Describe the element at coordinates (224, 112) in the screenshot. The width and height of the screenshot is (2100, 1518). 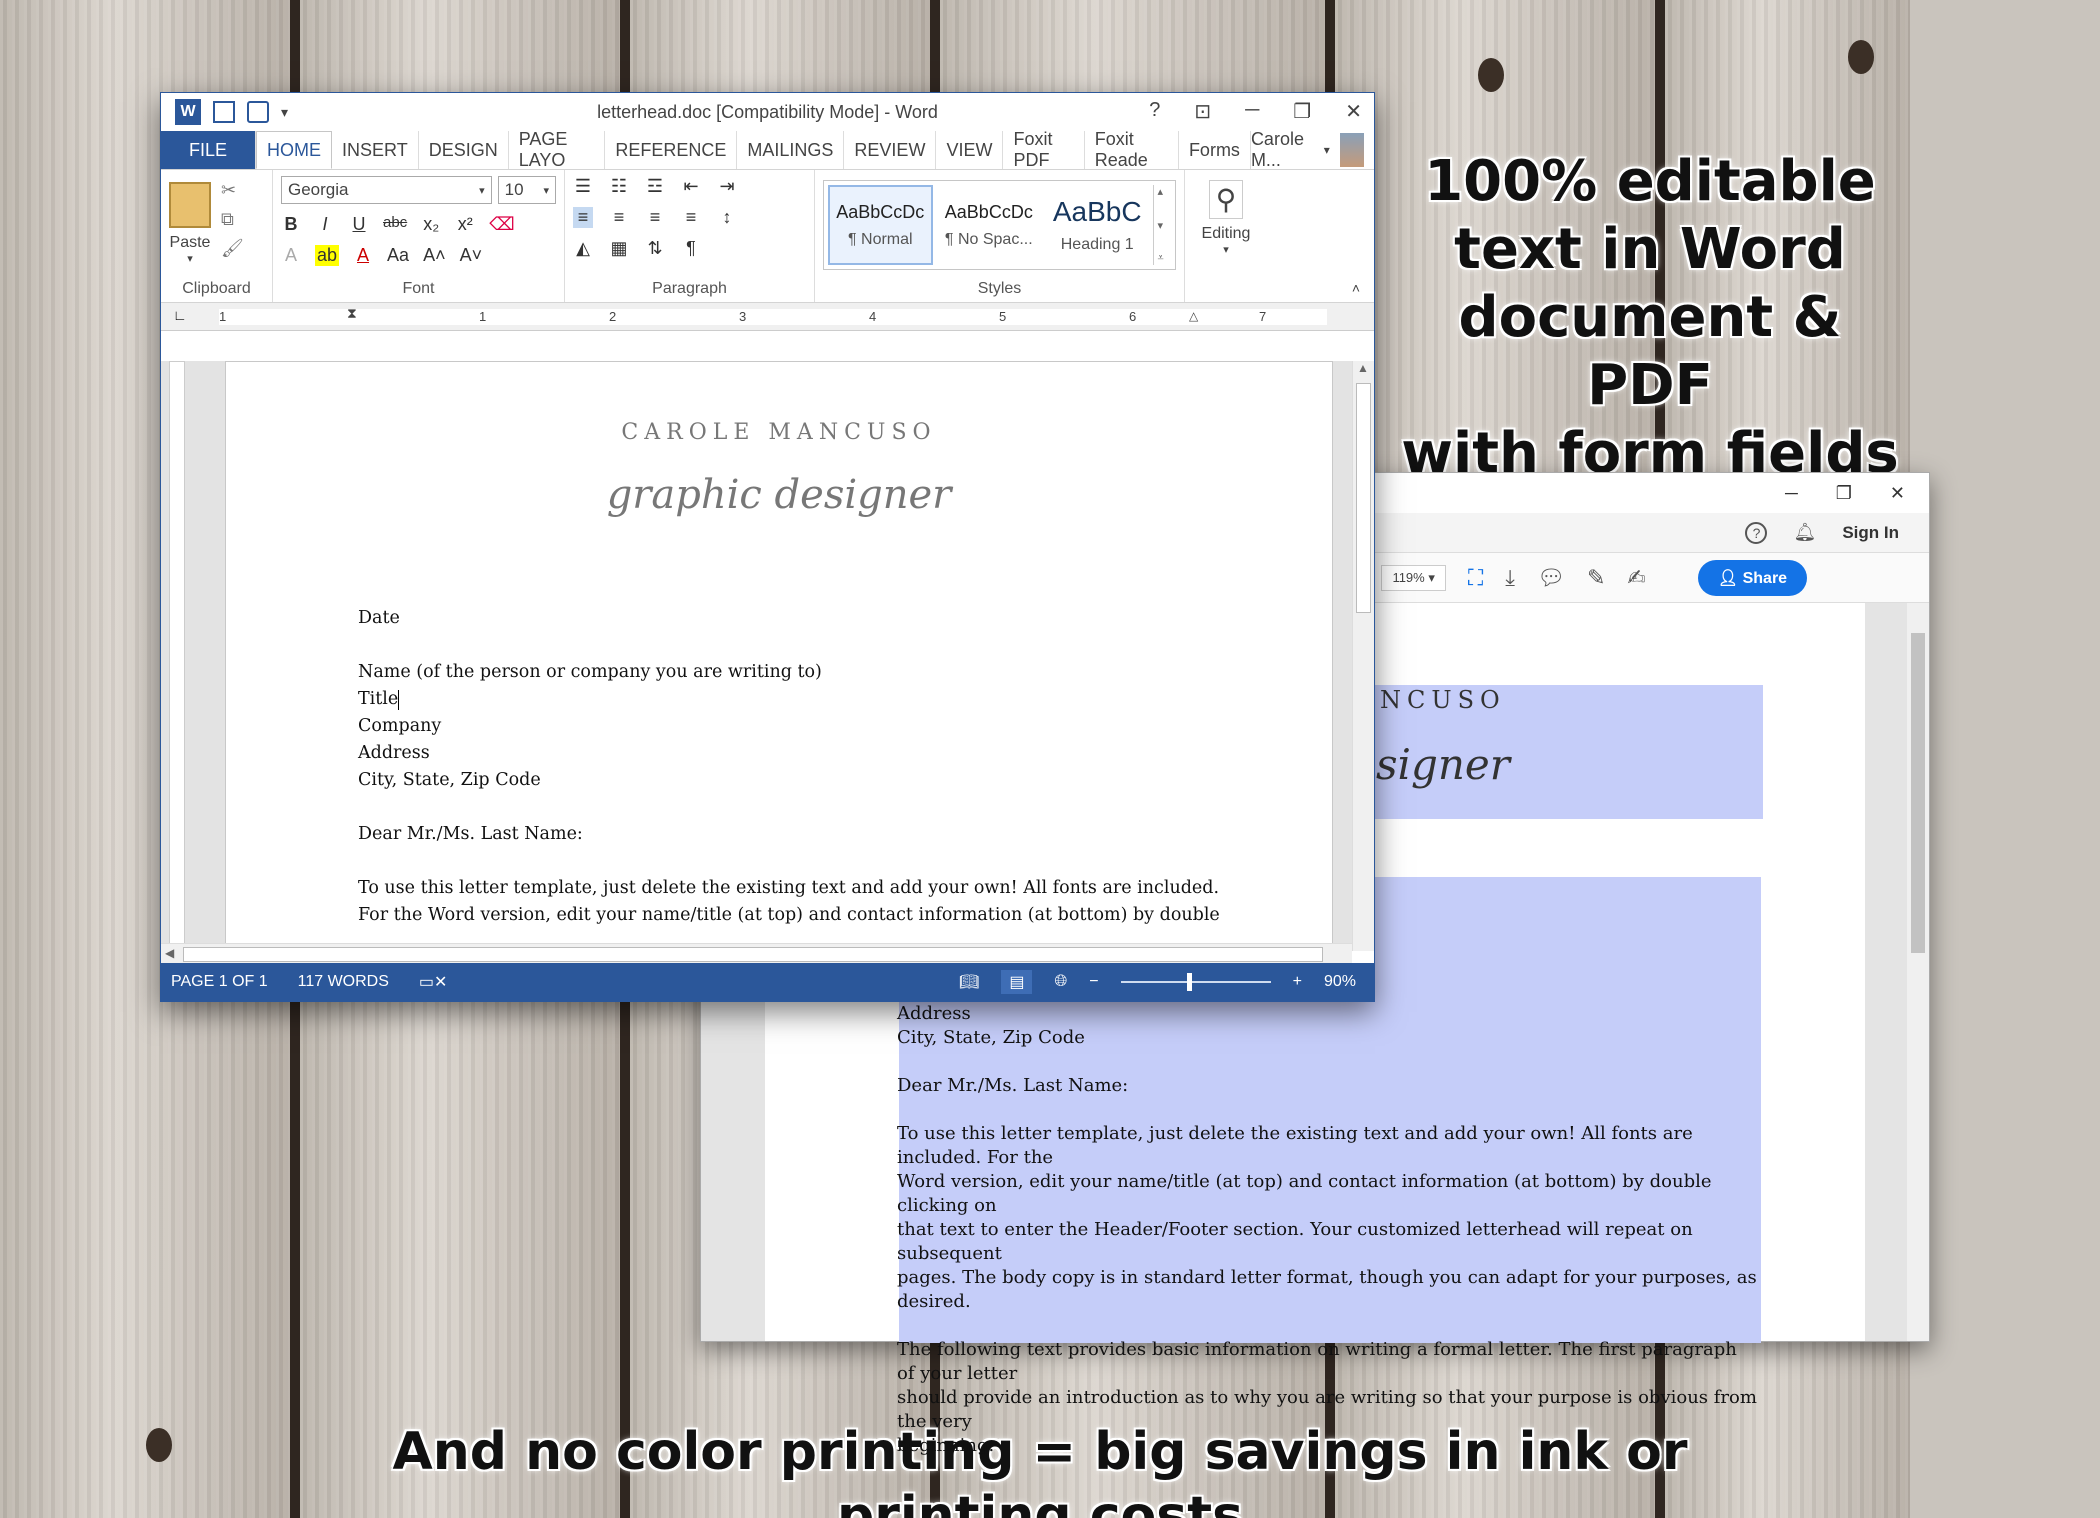
I see `save-icon` at that location.